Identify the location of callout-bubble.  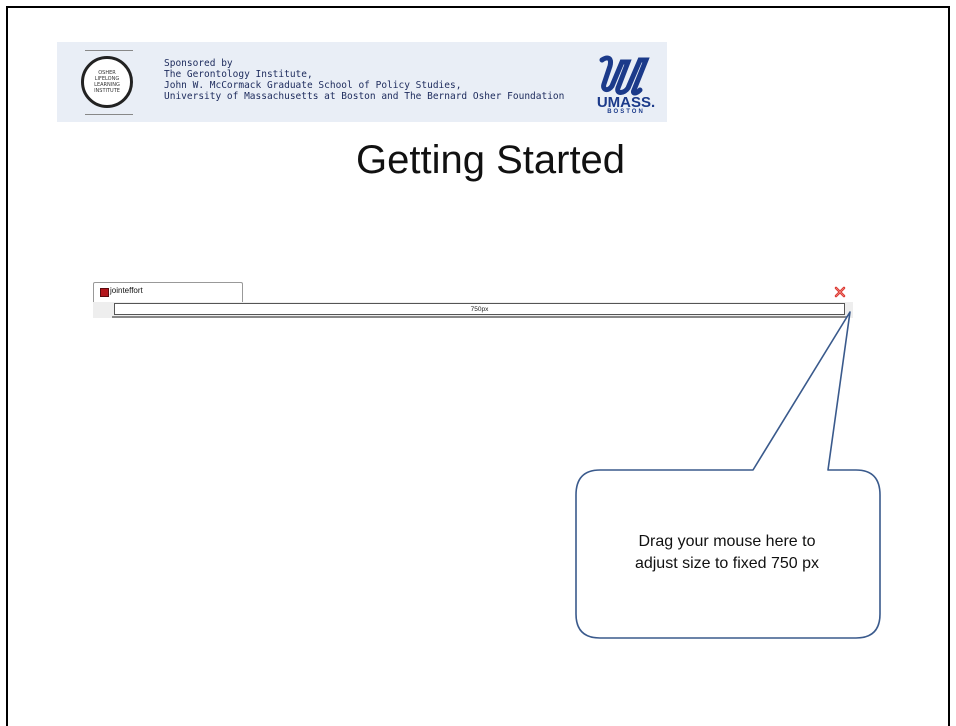
(728, 475).